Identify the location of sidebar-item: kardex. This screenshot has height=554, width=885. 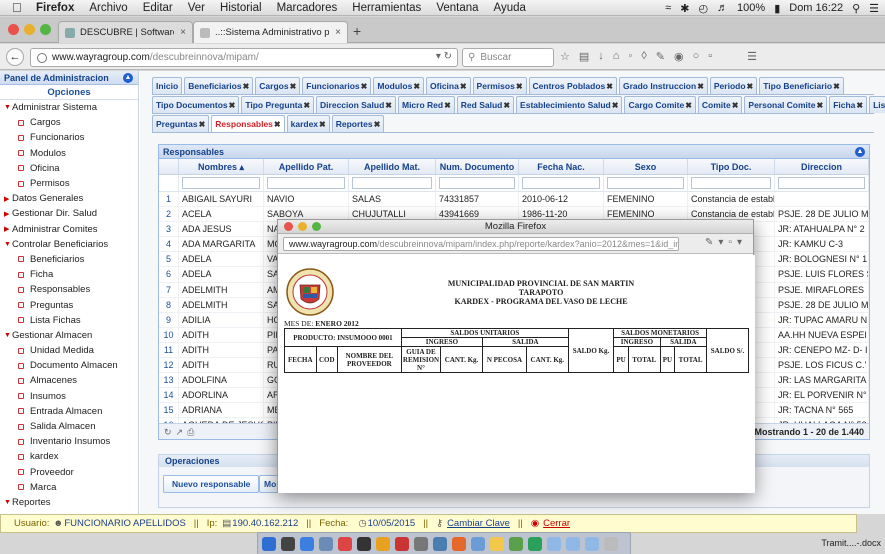
(69, 456).